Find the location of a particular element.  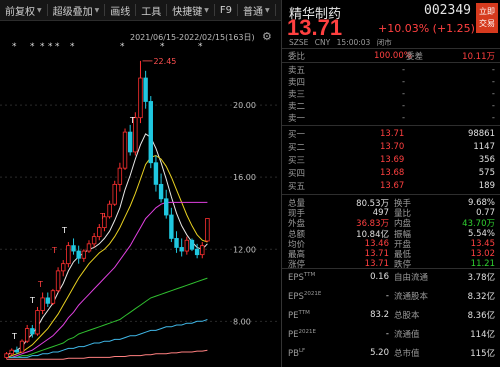

bid-level-label: 买三 is located at coordinates (297, 161).